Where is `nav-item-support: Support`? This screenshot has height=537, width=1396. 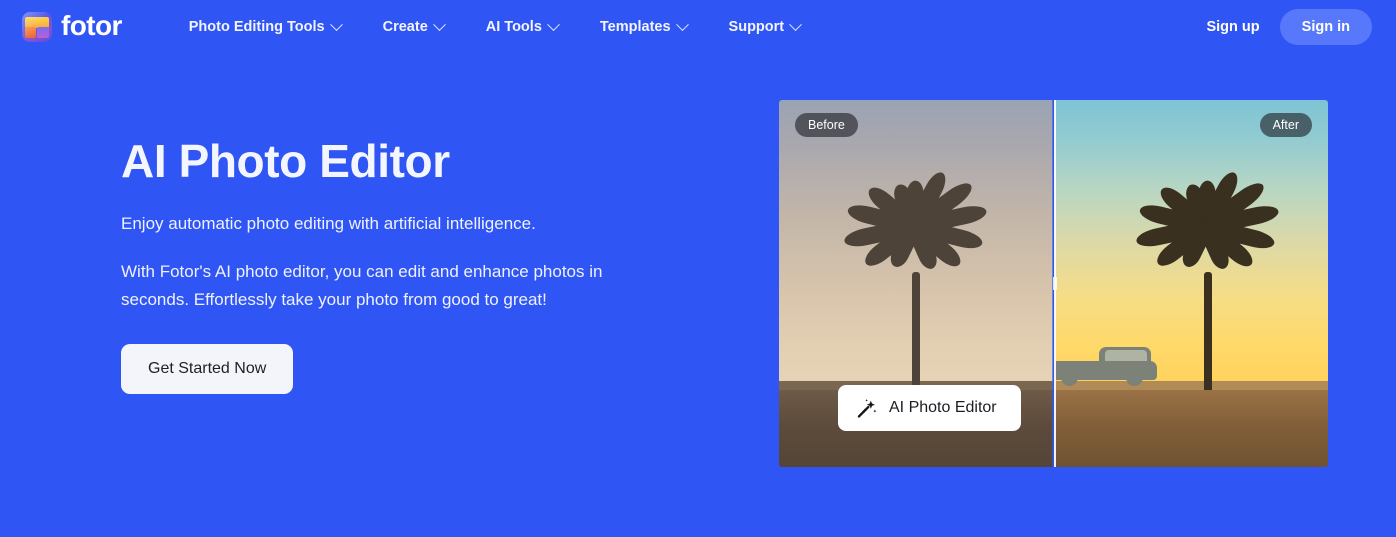
nav-item-support: Support is located at coordinates (765, 27).